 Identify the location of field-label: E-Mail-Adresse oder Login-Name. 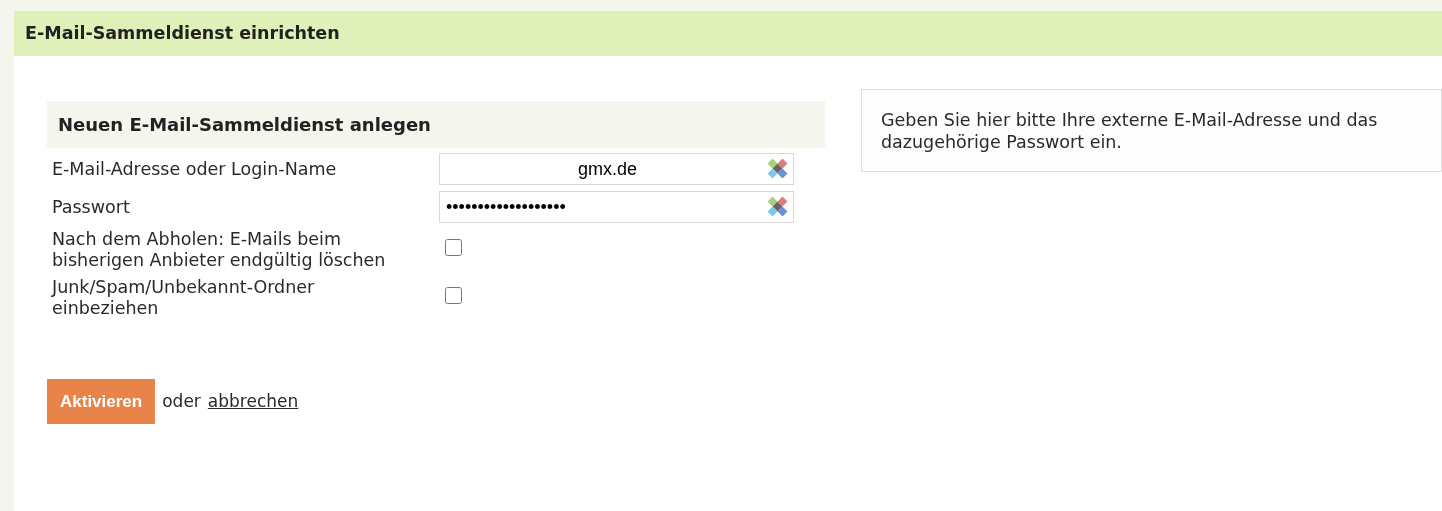
(194, 169).